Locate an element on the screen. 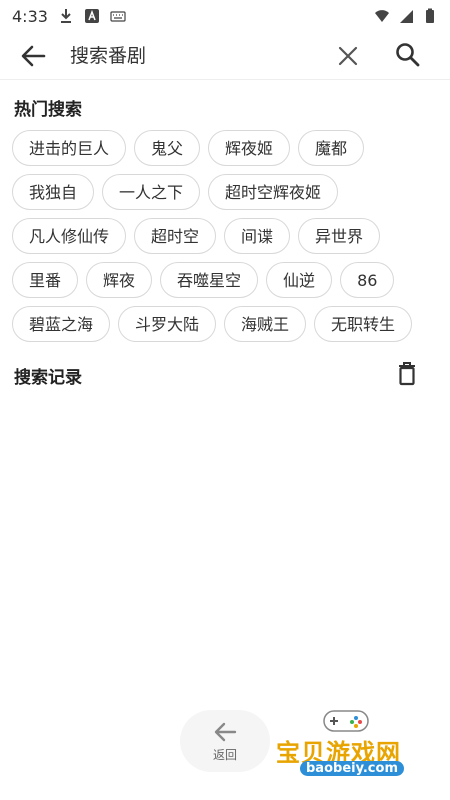 The image size is (450, 800). hot-search-tag: 间谍 is located at coordinates (257, 236).